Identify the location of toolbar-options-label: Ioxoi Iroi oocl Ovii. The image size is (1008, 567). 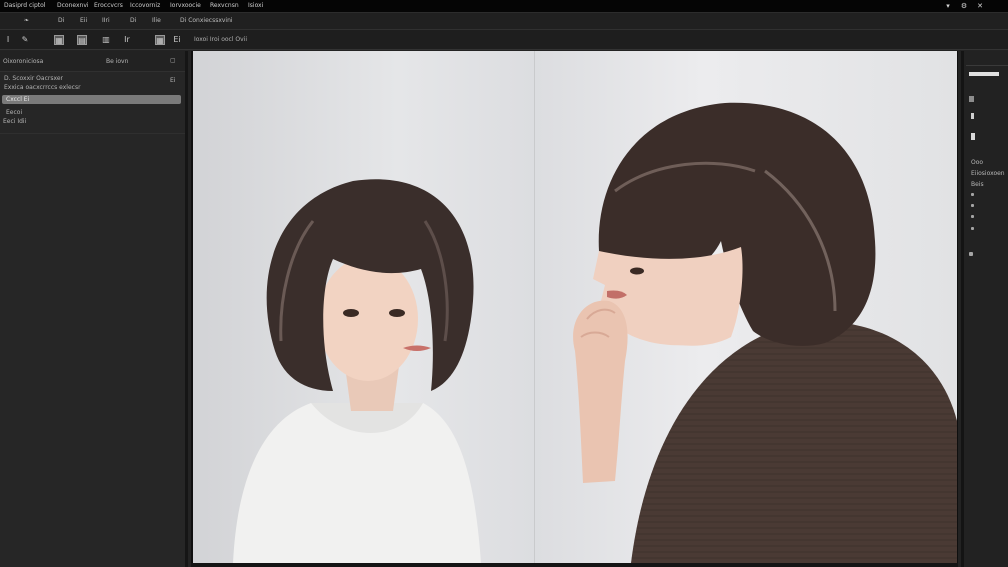
(221, 39).